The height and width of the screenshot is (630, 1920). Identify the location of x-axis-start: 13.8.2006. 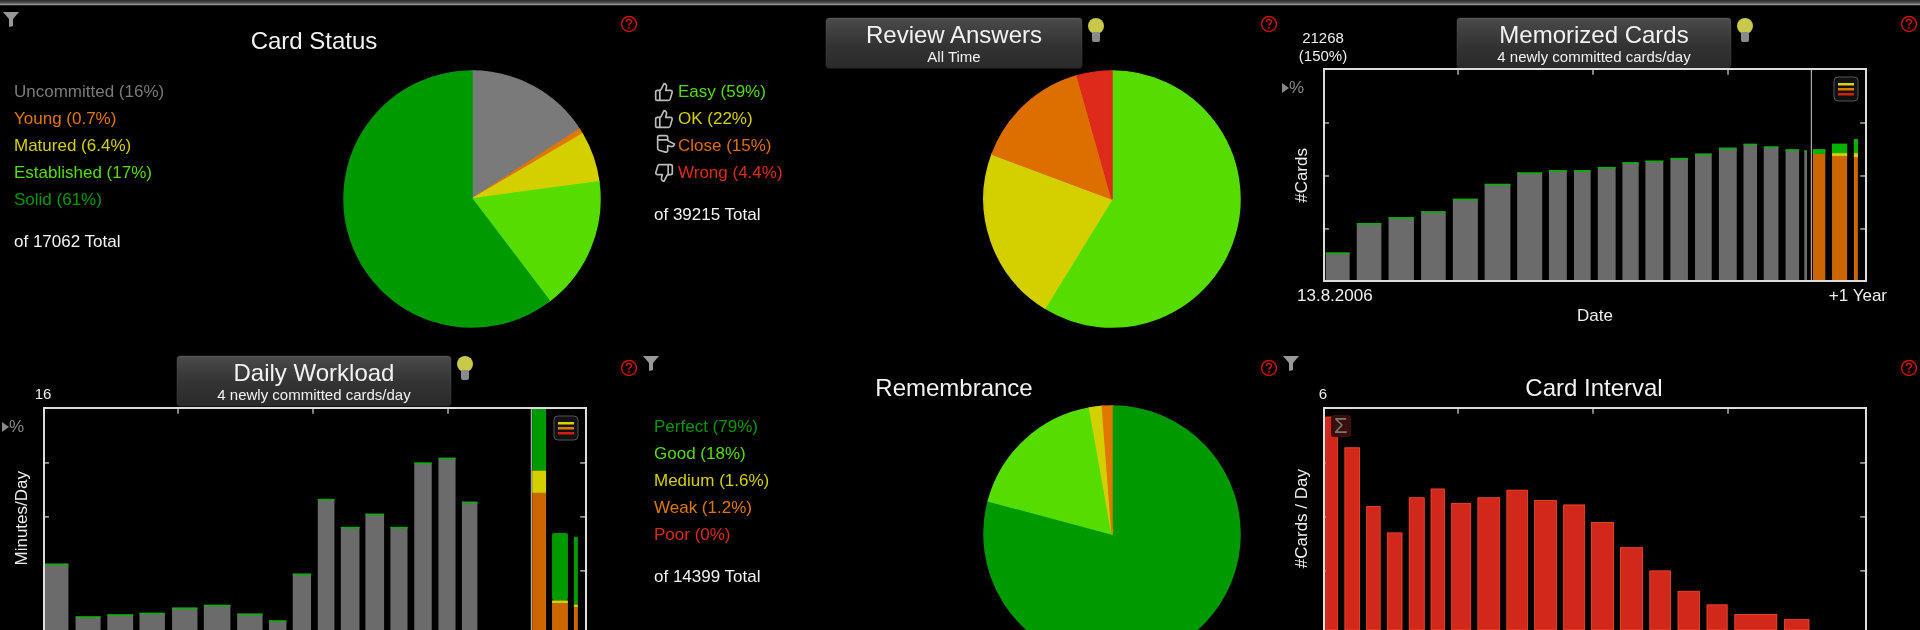
(1335, 296).